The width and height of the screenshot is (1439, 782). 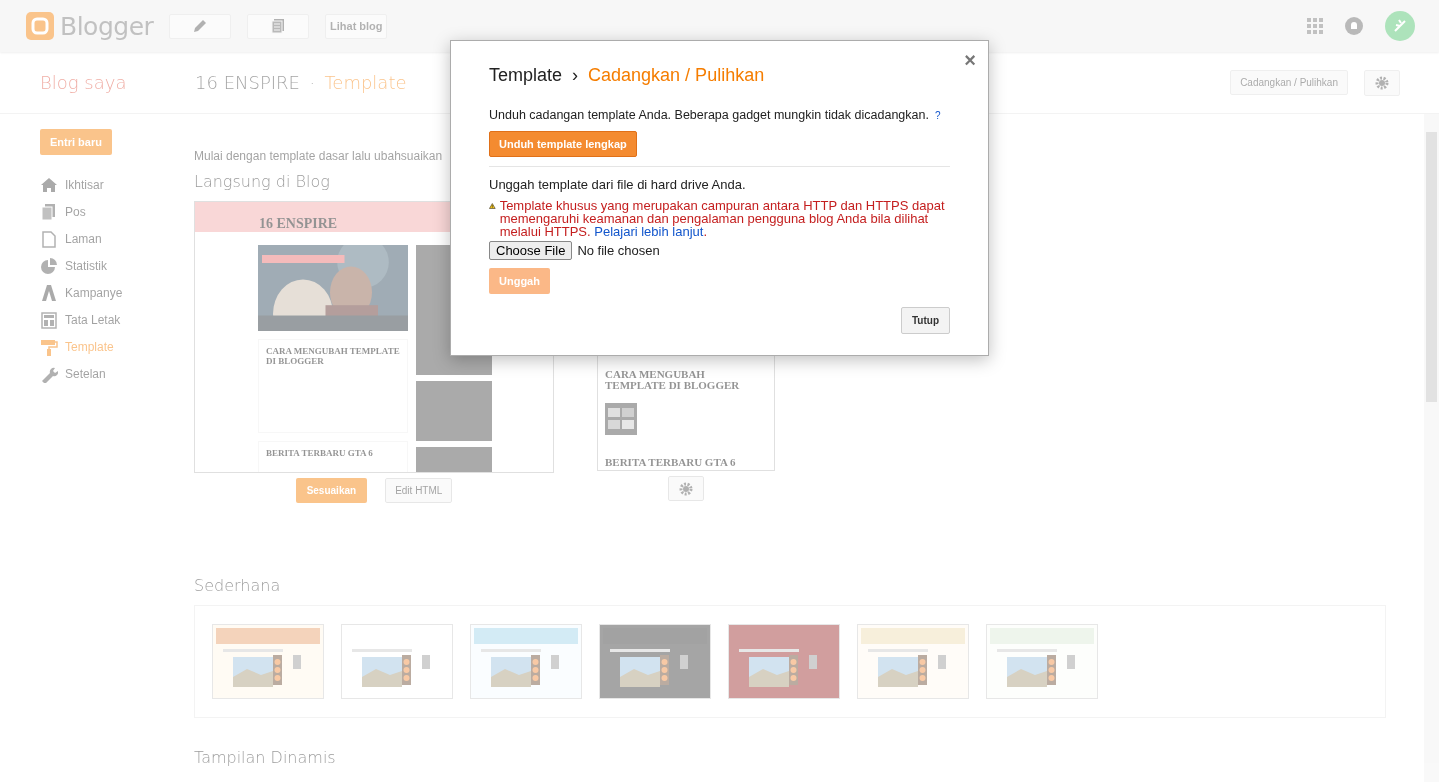 What do you see at coordinates (563, 144) in the screenshot?
I see `download-template-button: Unduh template lengkap` at bounding box center [563, 144].